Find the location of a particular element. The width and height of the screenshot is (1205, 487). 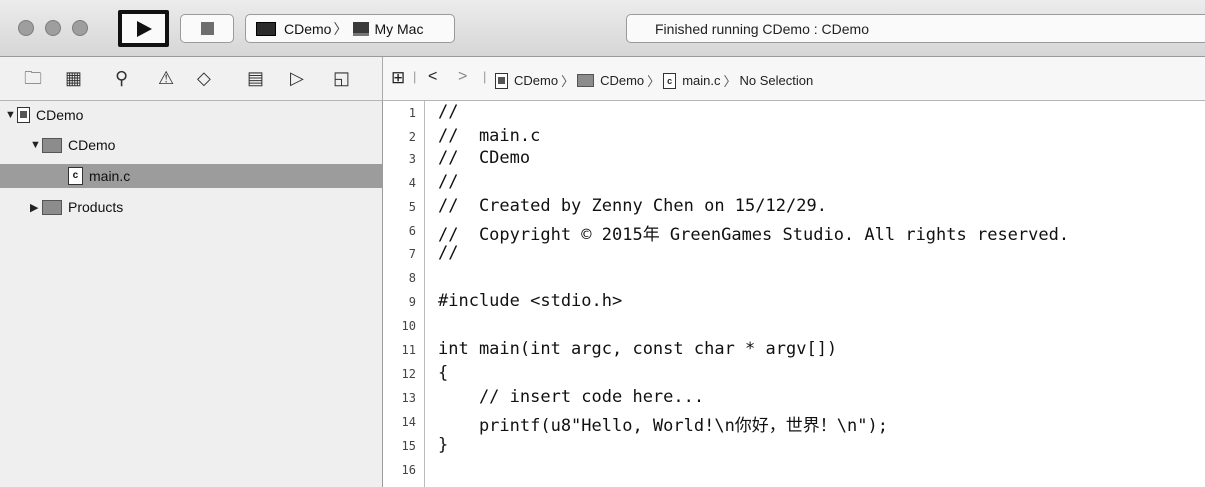

tree-item-label: Products is located at coordinates (96, 207).